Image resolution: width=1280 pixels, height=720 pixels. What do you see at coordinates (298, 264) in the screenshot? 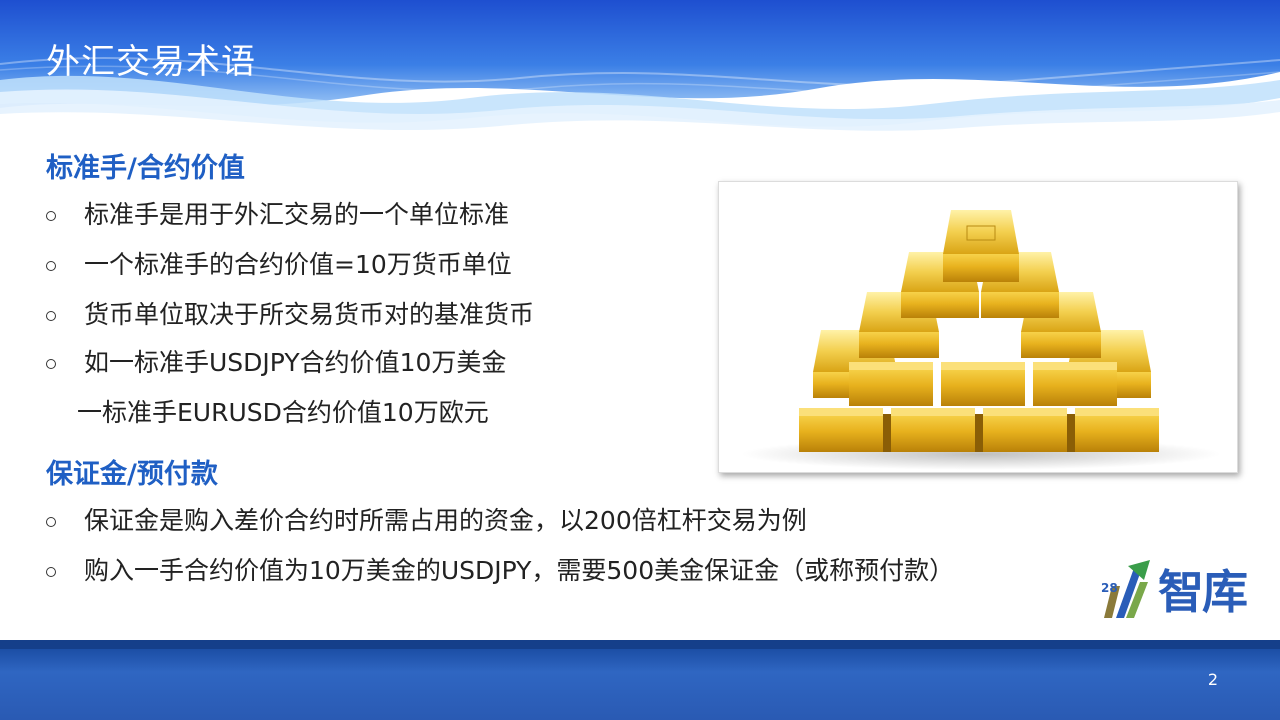
I see `bullet-text: 一个标准手的合约价值=10万货币单位` at bounding box center [298, 264].